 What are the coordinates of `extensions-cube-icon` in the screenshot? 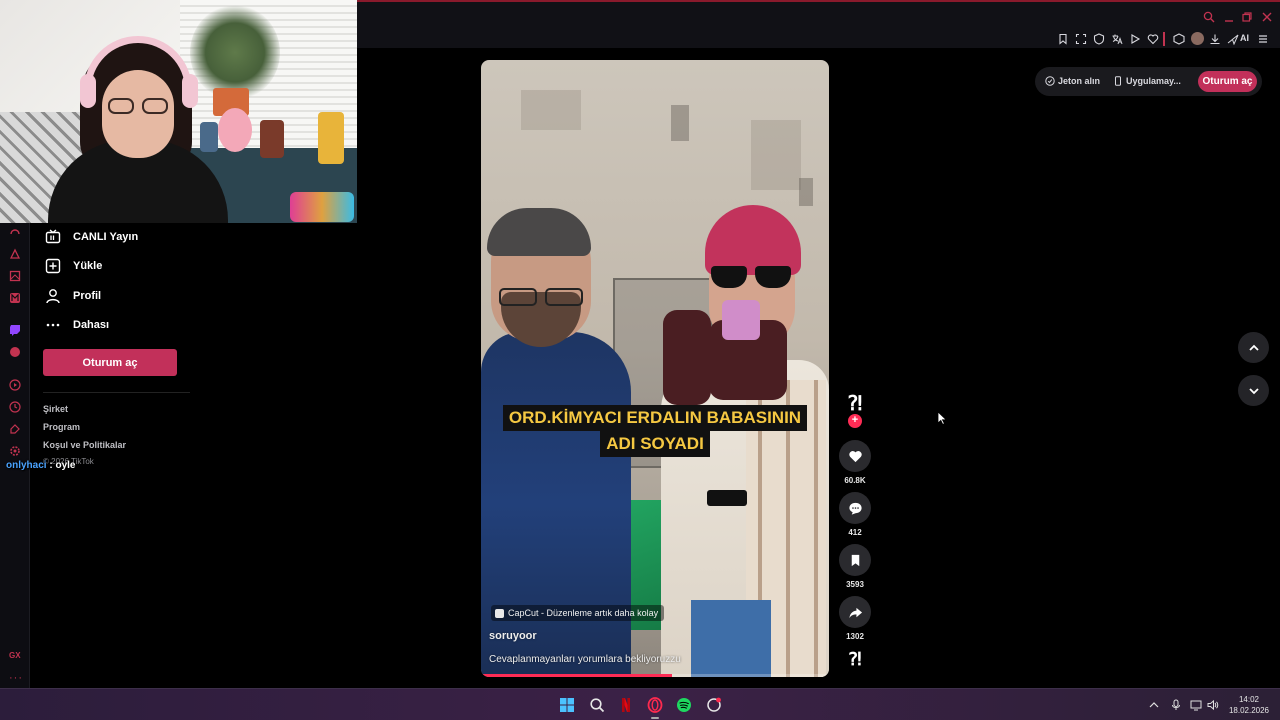 It's located at (1179, 39).